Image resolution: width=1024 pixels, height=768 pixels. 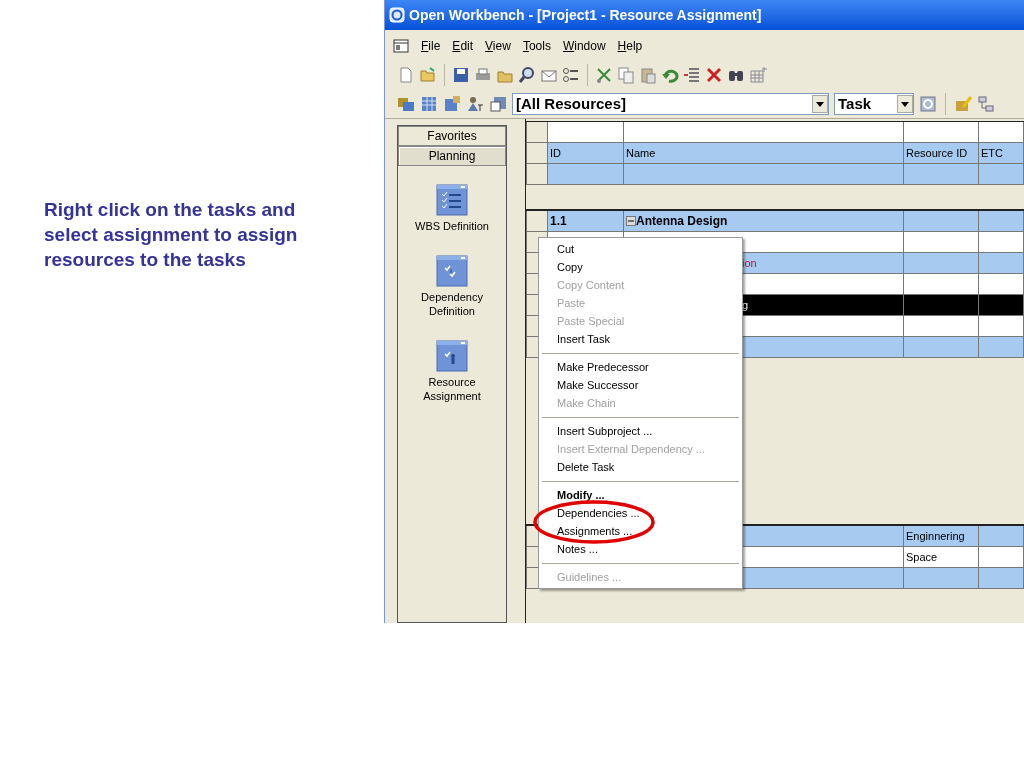 What do you see at coordinates (585, 15) in the screenshot?
I see `window-title: Open Workbench - [Project1 - Resource Assignment]` at bounding box center [585, 15].